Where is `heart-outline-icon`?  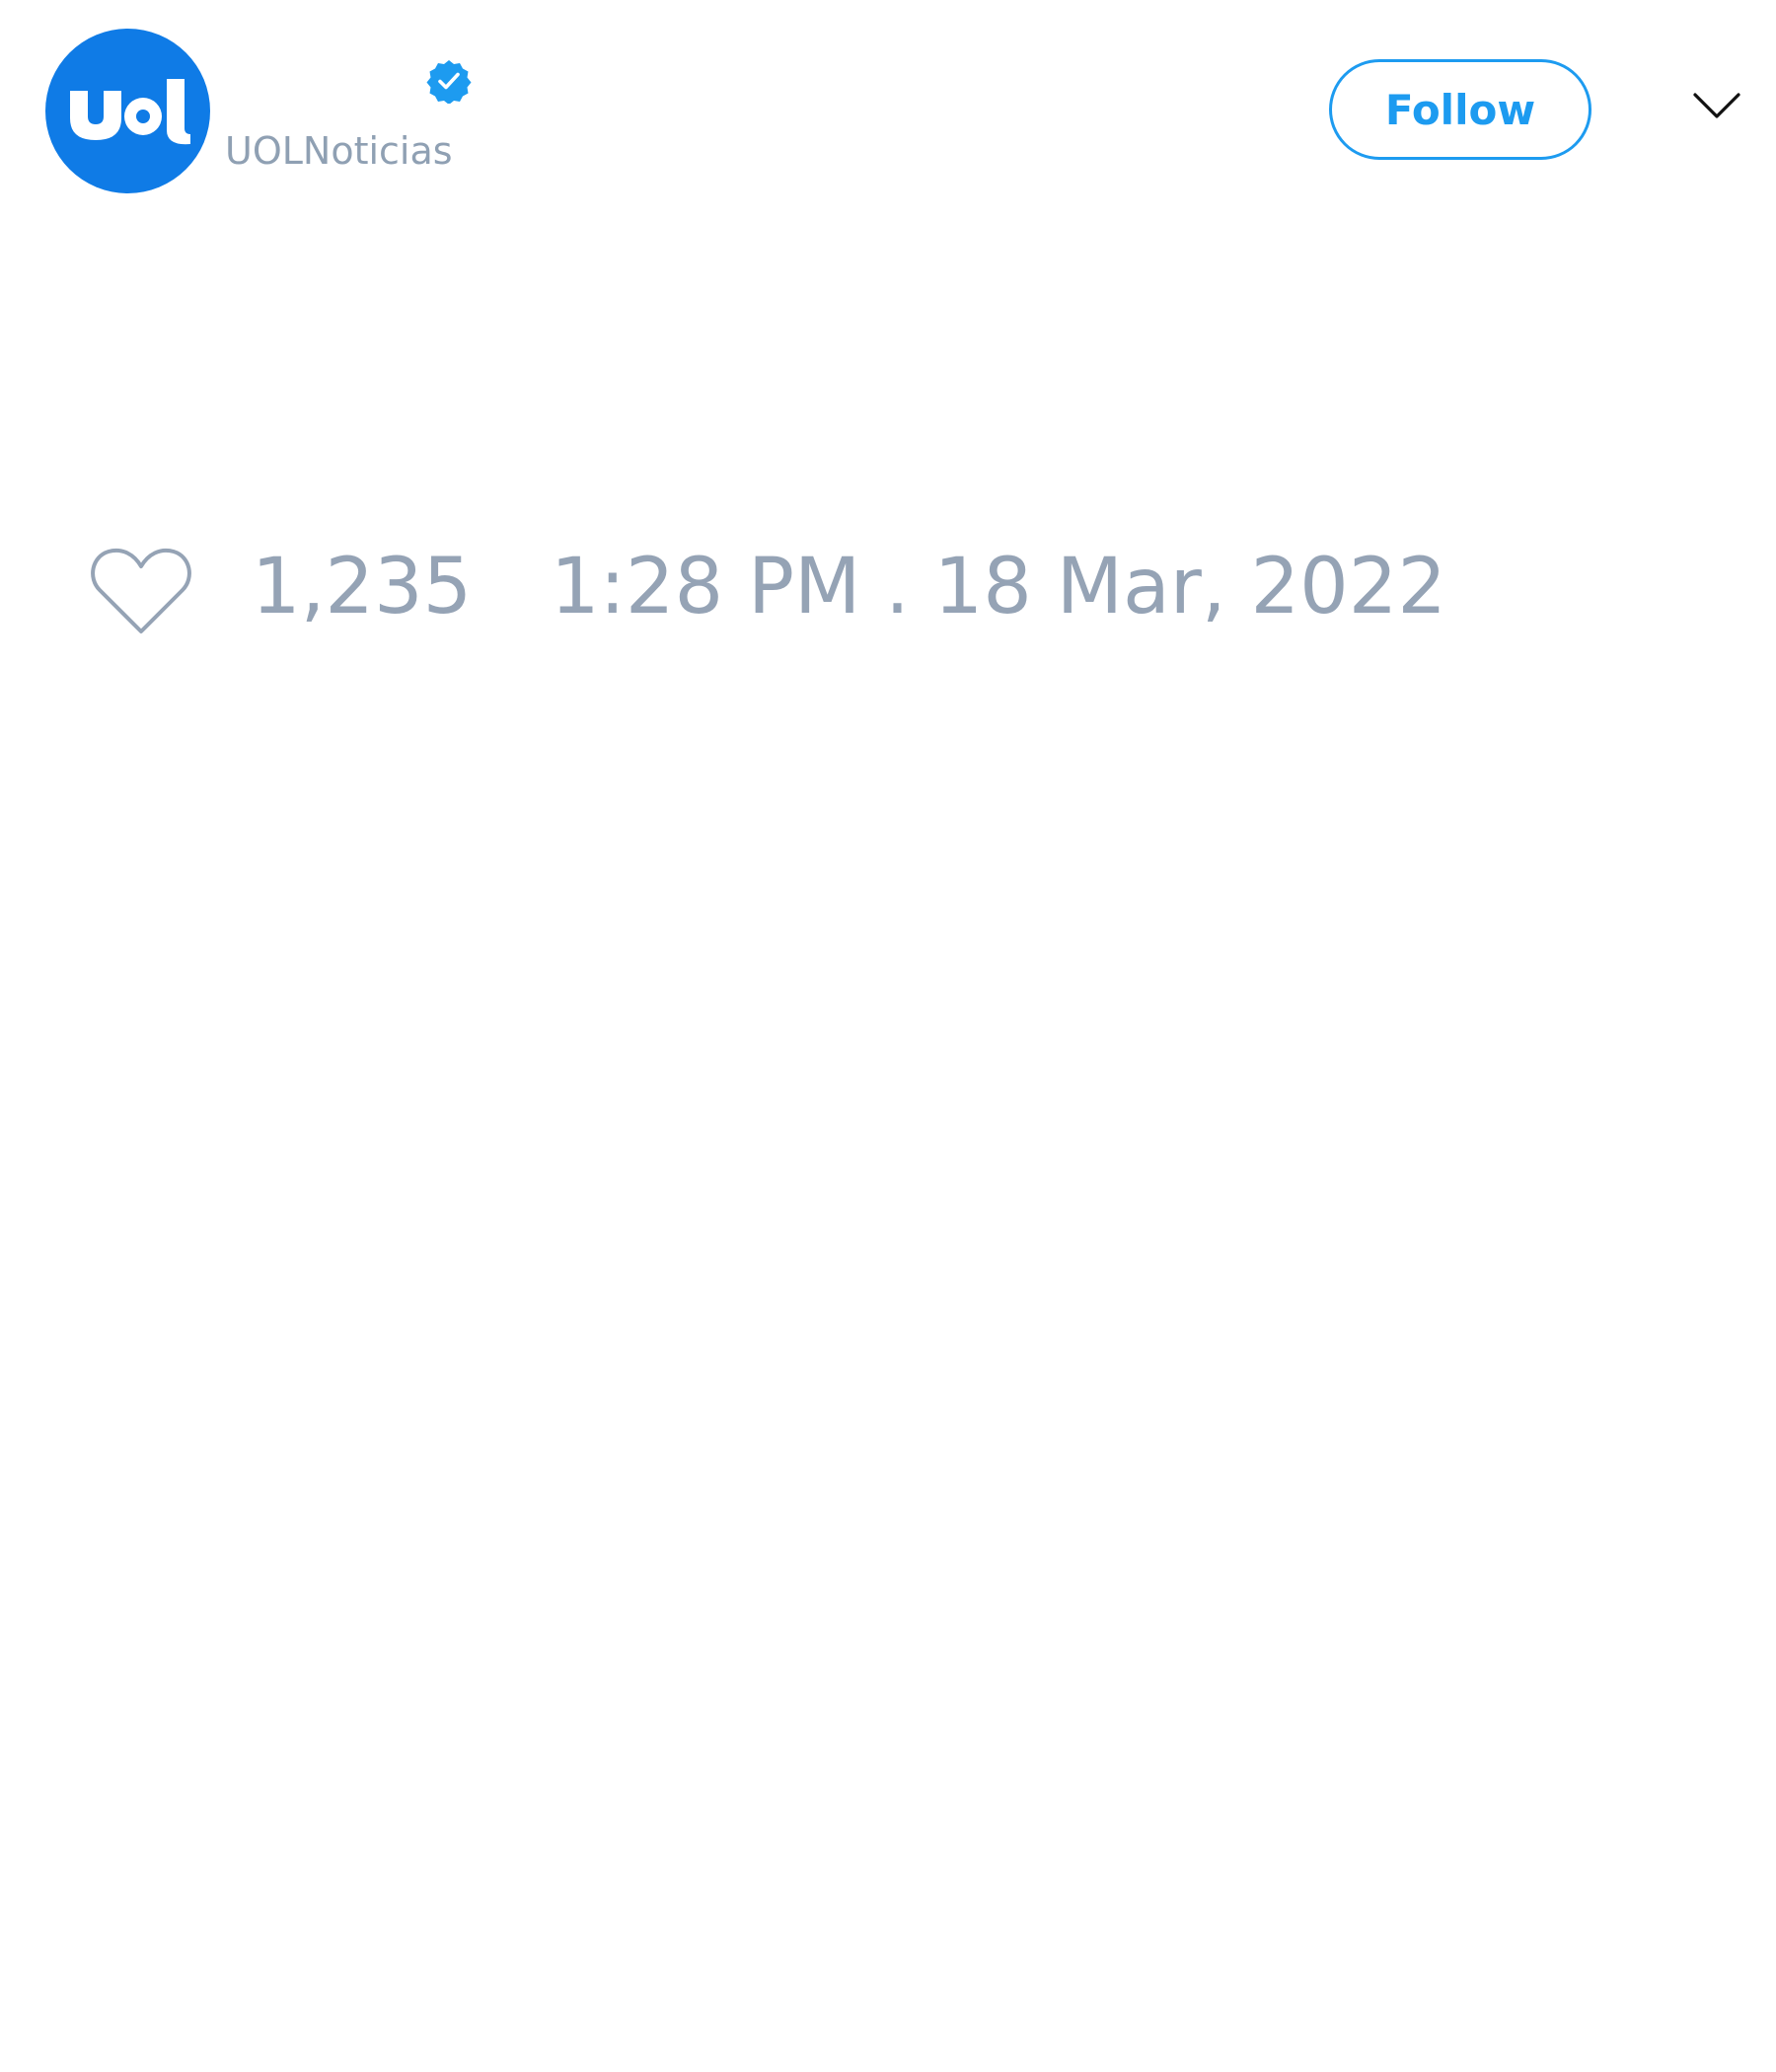 heart-outline-icon is located at coordinates (141, 591).